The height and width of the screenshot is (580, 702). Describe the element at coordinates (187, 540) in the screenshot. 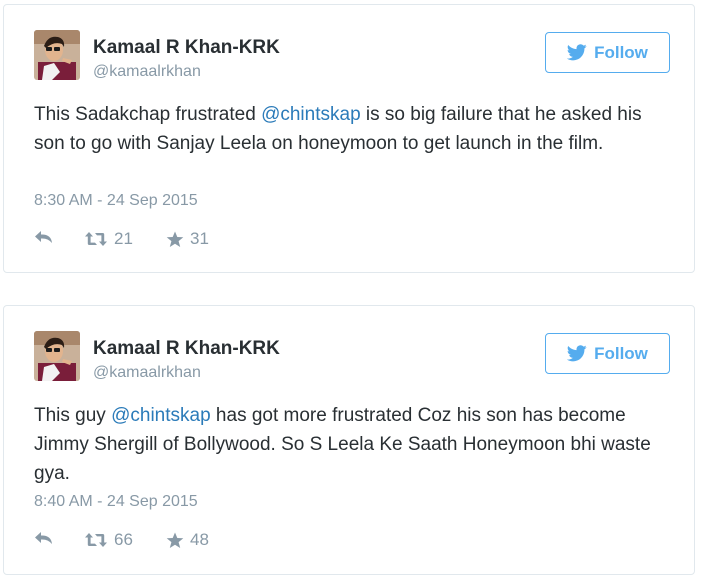

I see `favorite-button: 48` at that location.